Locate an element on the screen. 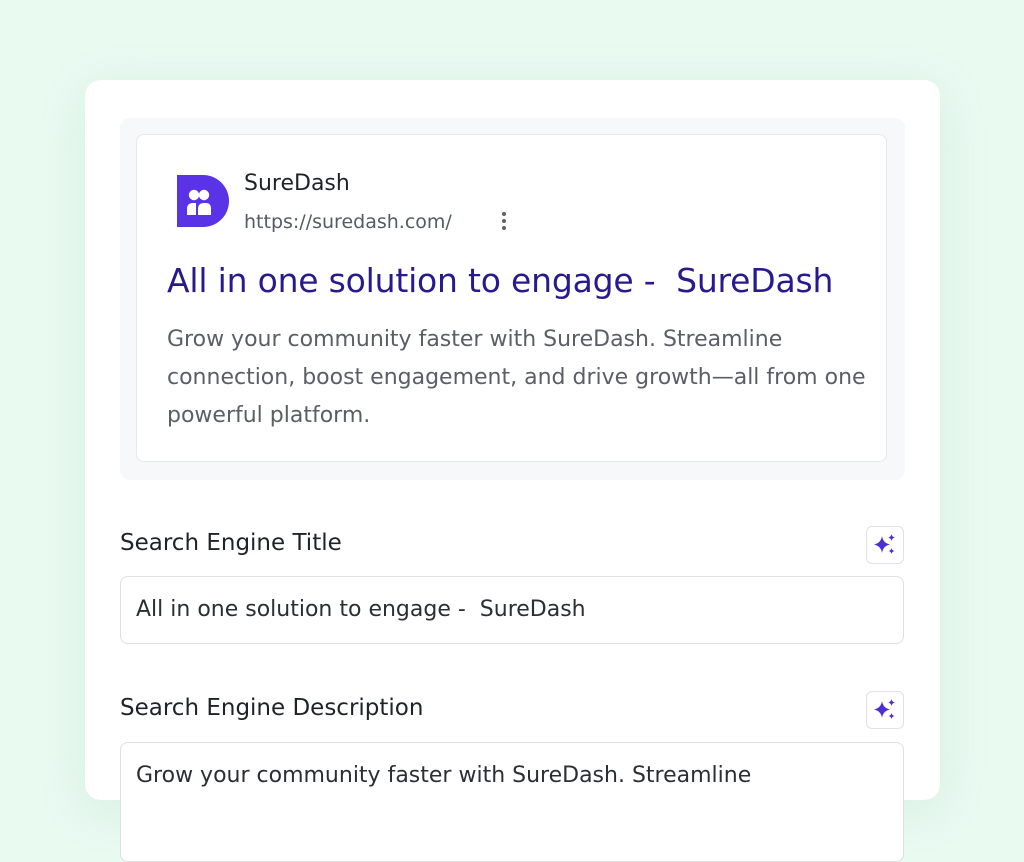 This screenshot has width=1024, height=862. search-engine-title-input: All in one solution to engage - SureDash is located at coordinates (512, 610).